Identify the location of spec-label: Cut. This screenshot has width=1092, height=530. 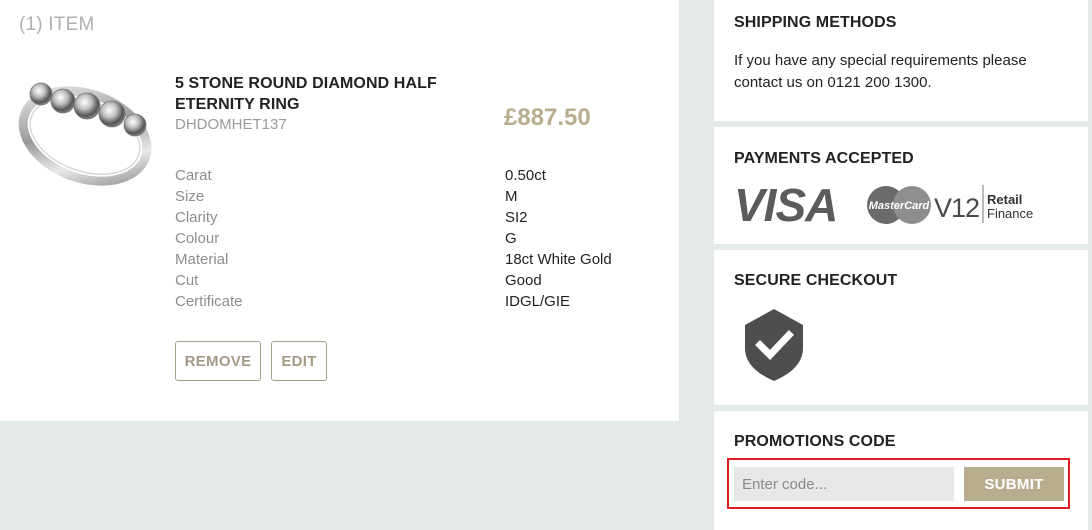
(187, 280).